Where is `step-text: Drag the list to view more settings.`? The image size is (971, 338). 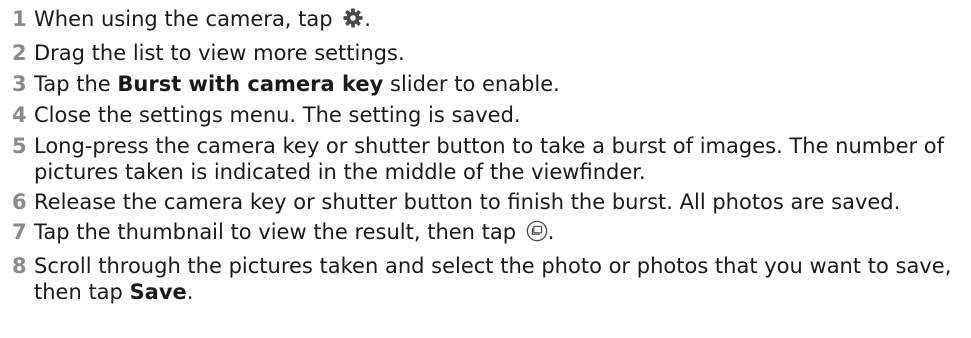 step-text: Drag the list to view more settings. is located at coordinates (219, 53).